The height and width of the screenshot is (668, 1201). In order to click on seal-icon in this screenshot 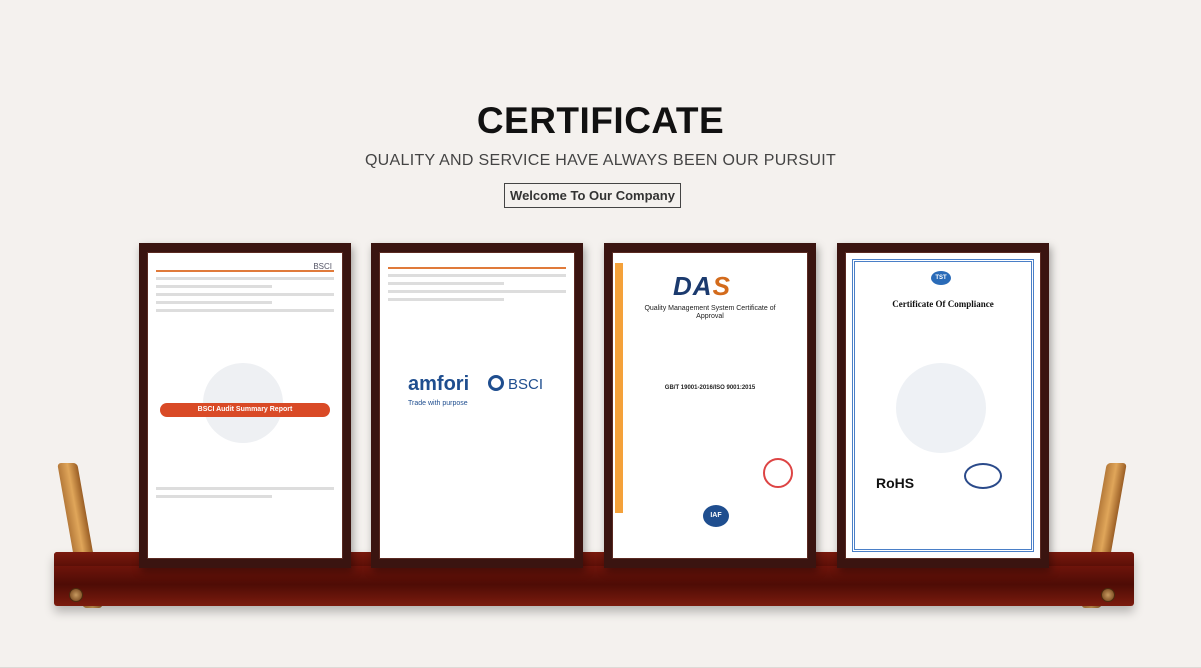, I will do `click(983, 476)`.